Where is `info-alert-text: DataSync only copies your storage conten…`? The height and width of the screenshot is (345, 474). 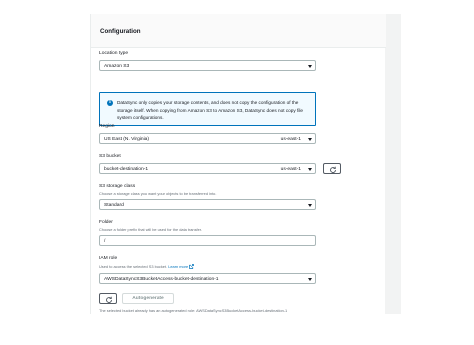
info-alert-text: DataSync only copies your storage conten… is located at coordinates (210, 110).